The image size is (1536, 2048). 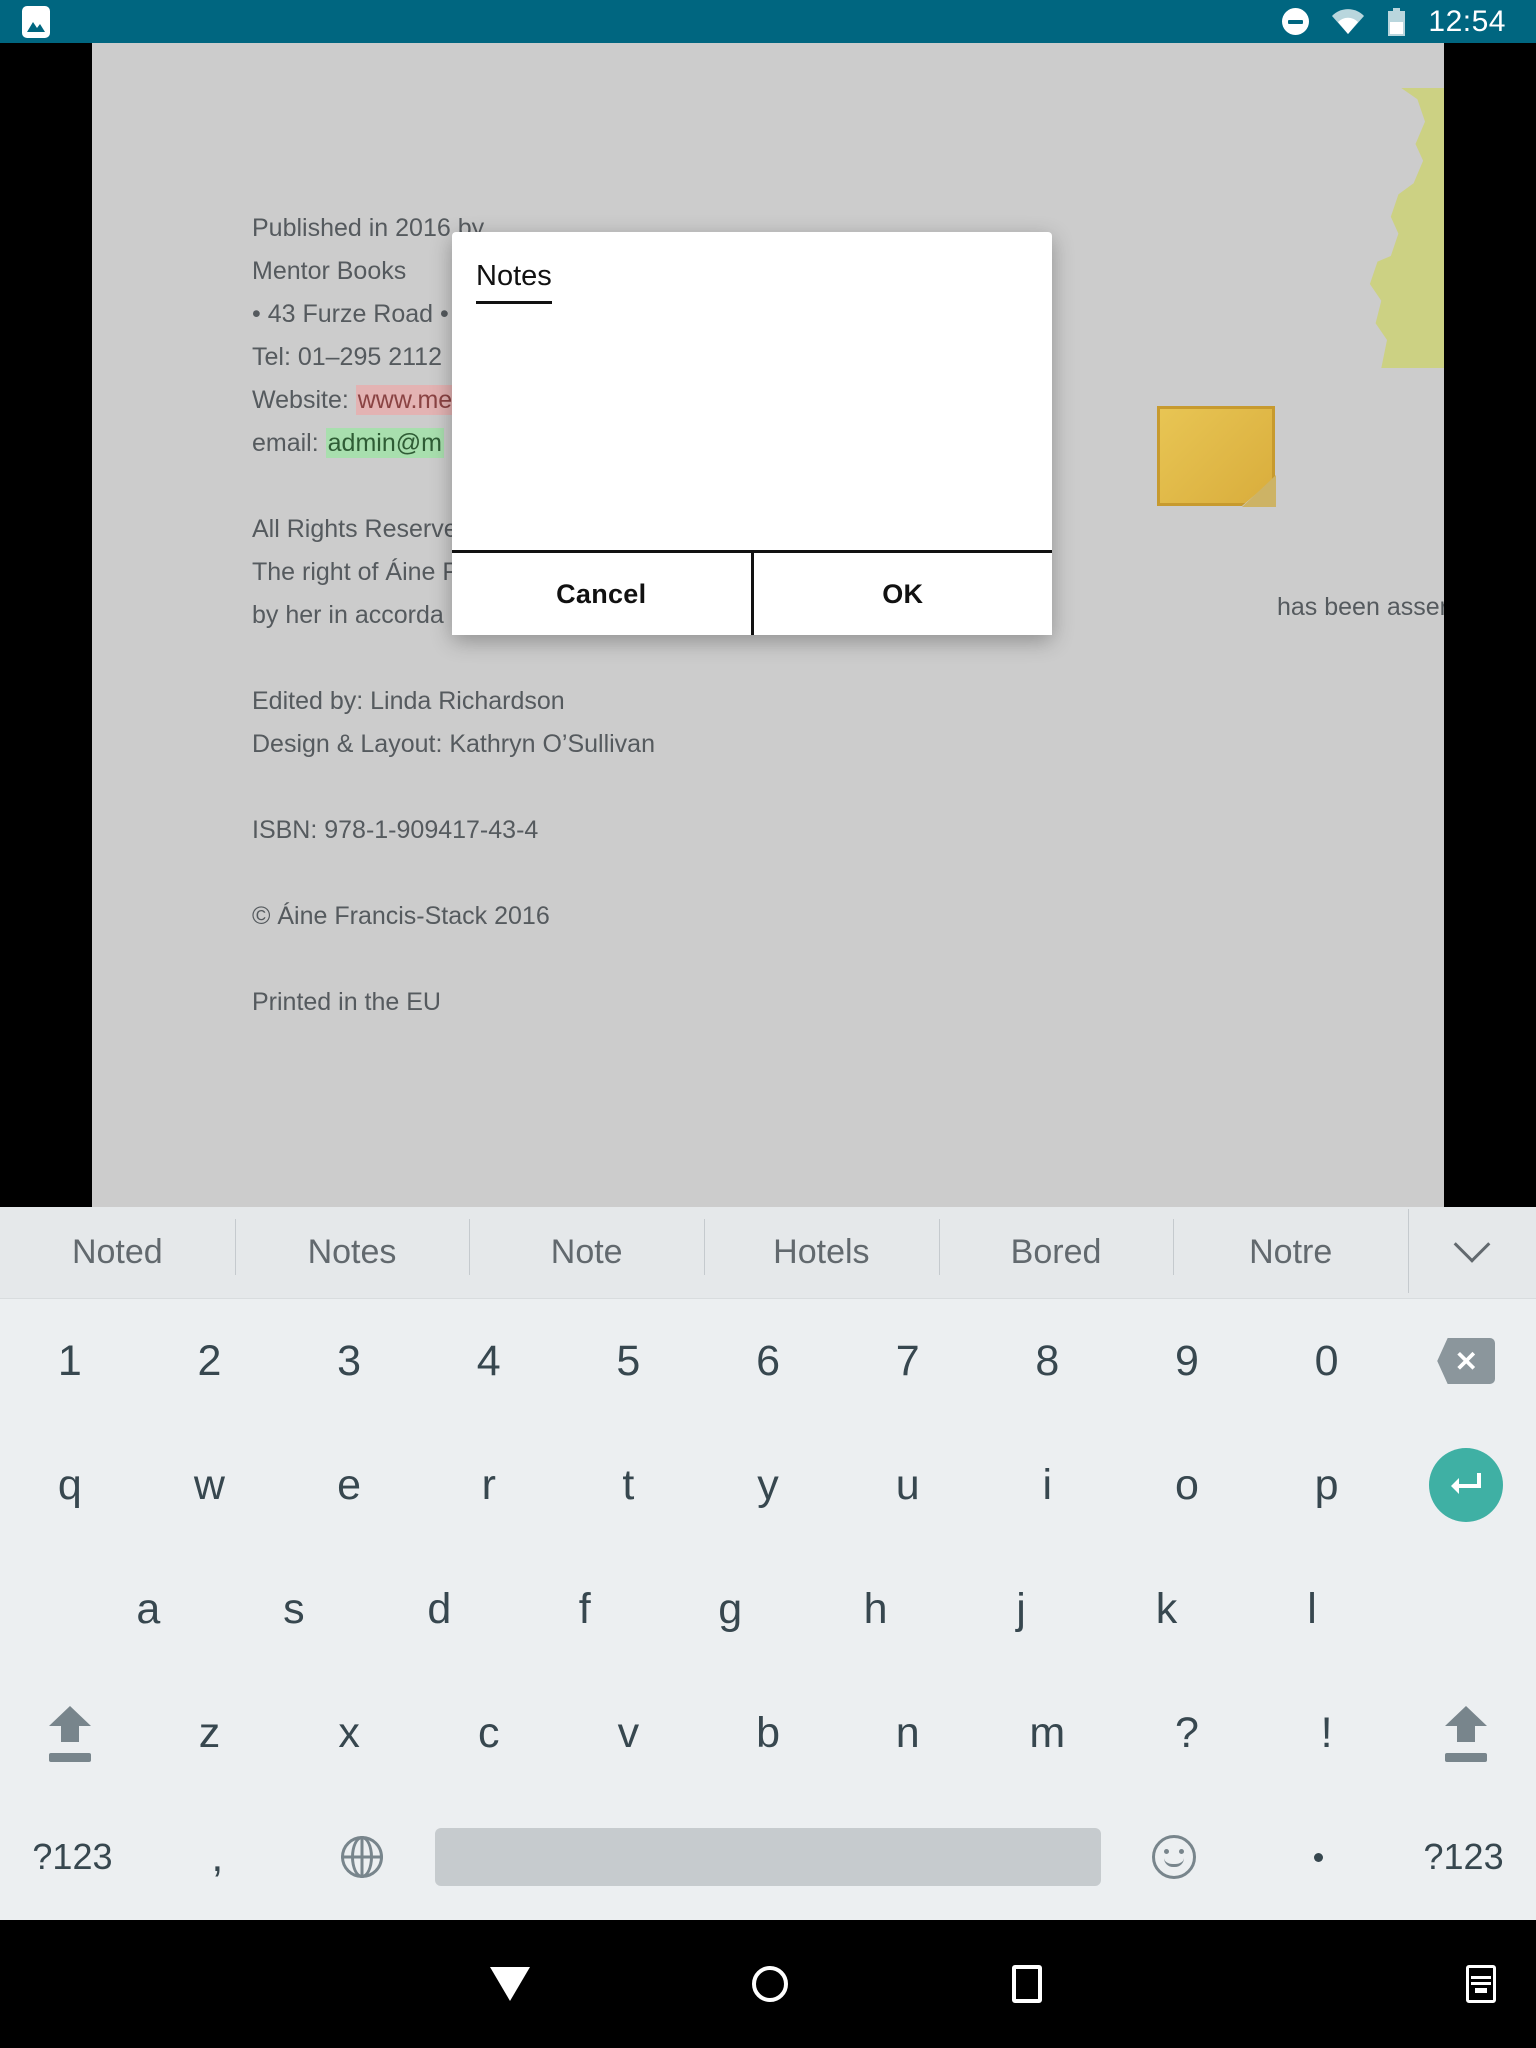 What do you see at coordinates (1166, 1609) in the screenshot?
I see `key-k: k` at bounding box center [1166, 1609].